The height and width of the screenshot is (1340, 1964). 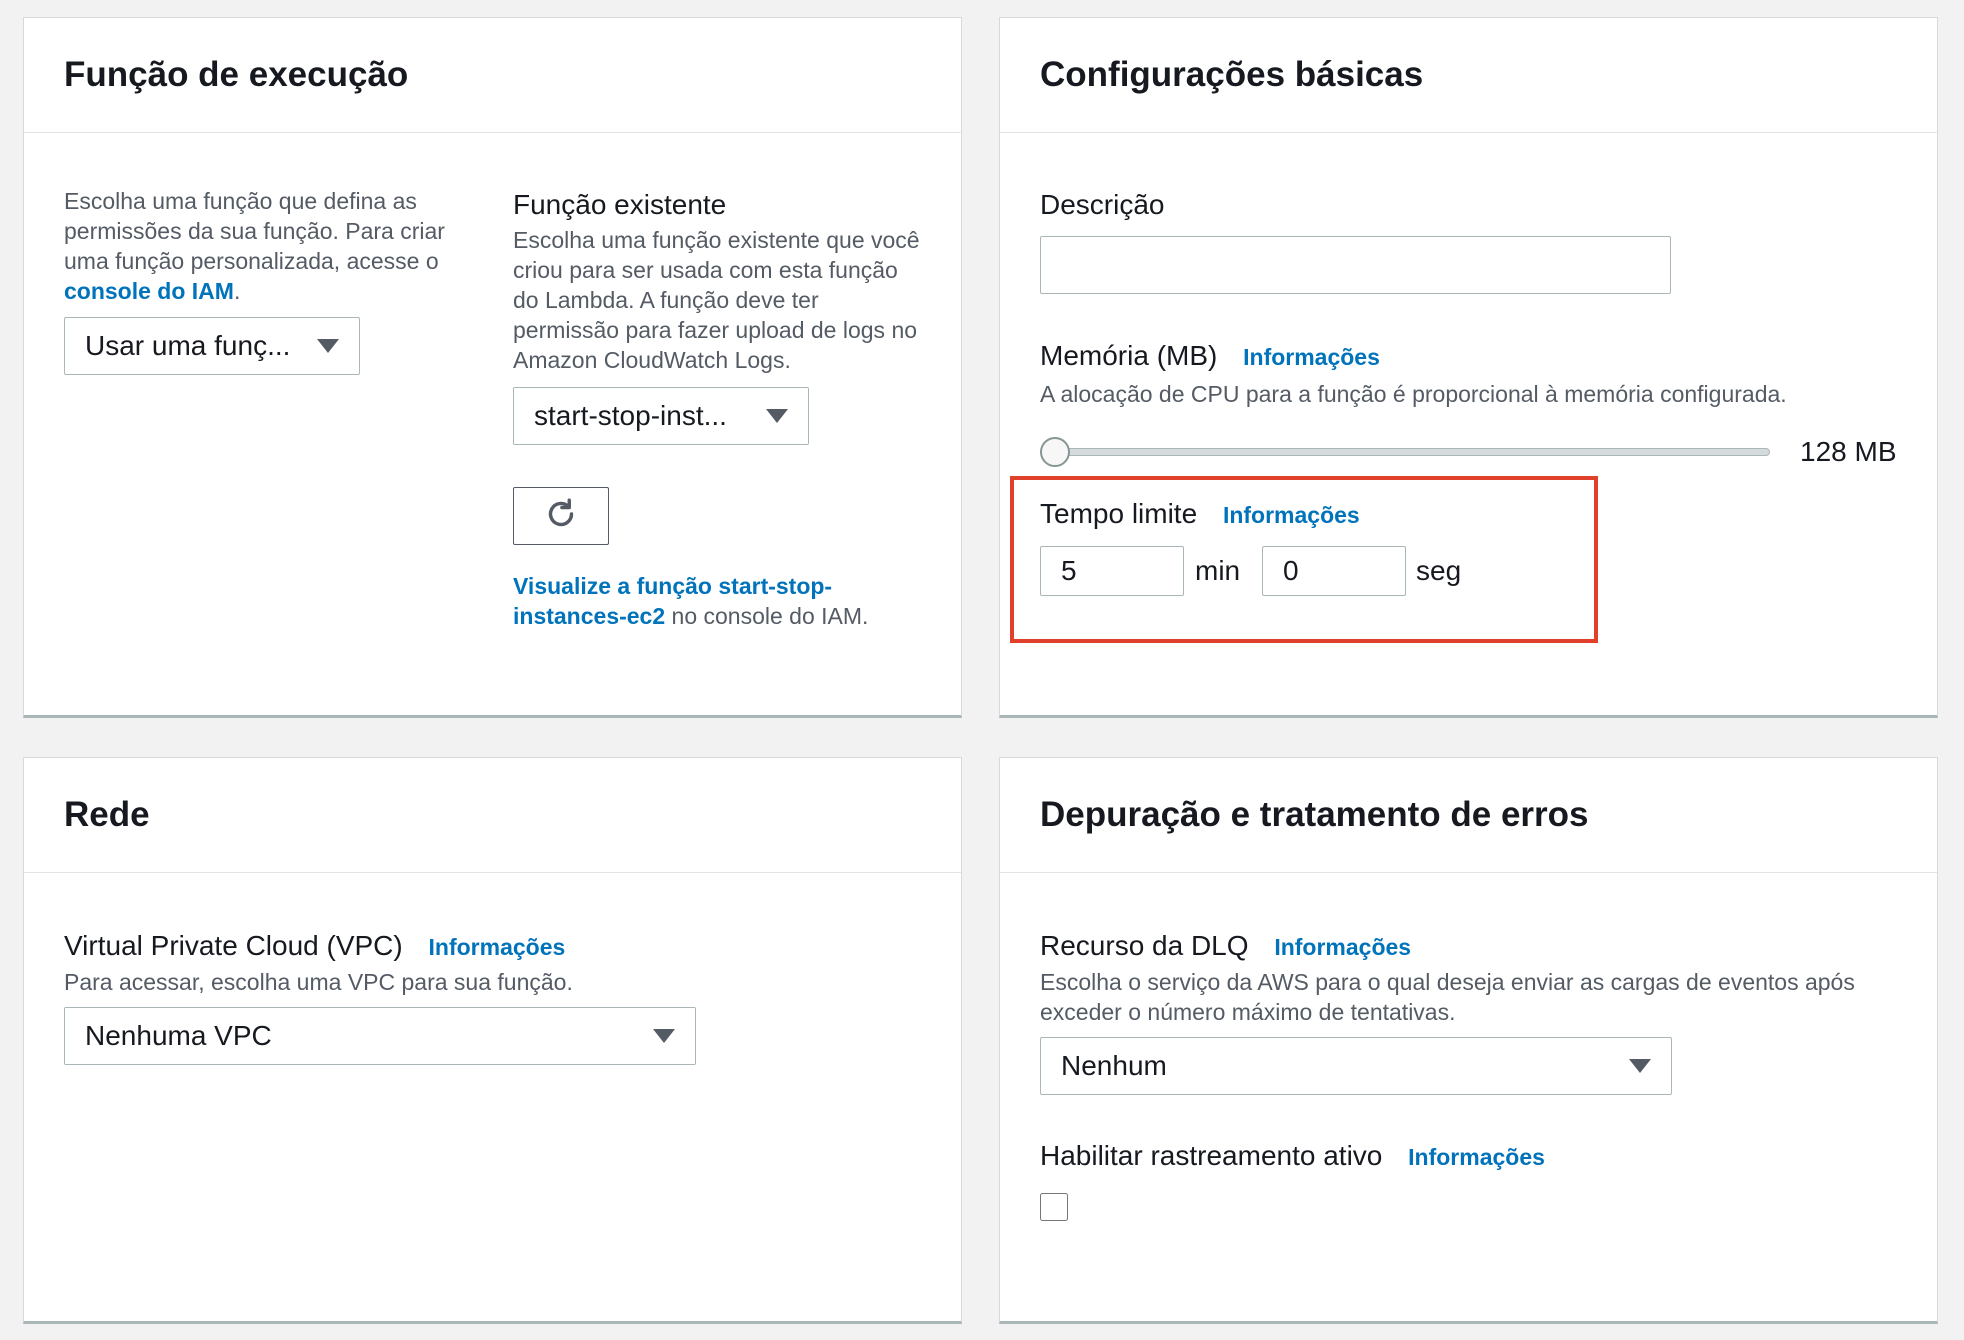 What do you see at coordinates (497, 947) in the screenshot?
I see `vpc-info-link: Informações` at bounding box center [497, 947].